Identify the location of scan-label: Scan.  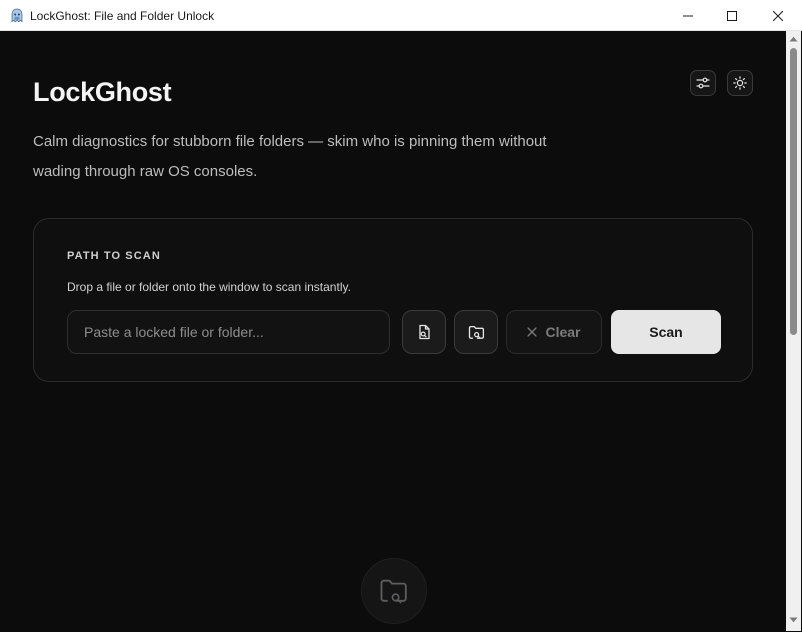
(666, 332).